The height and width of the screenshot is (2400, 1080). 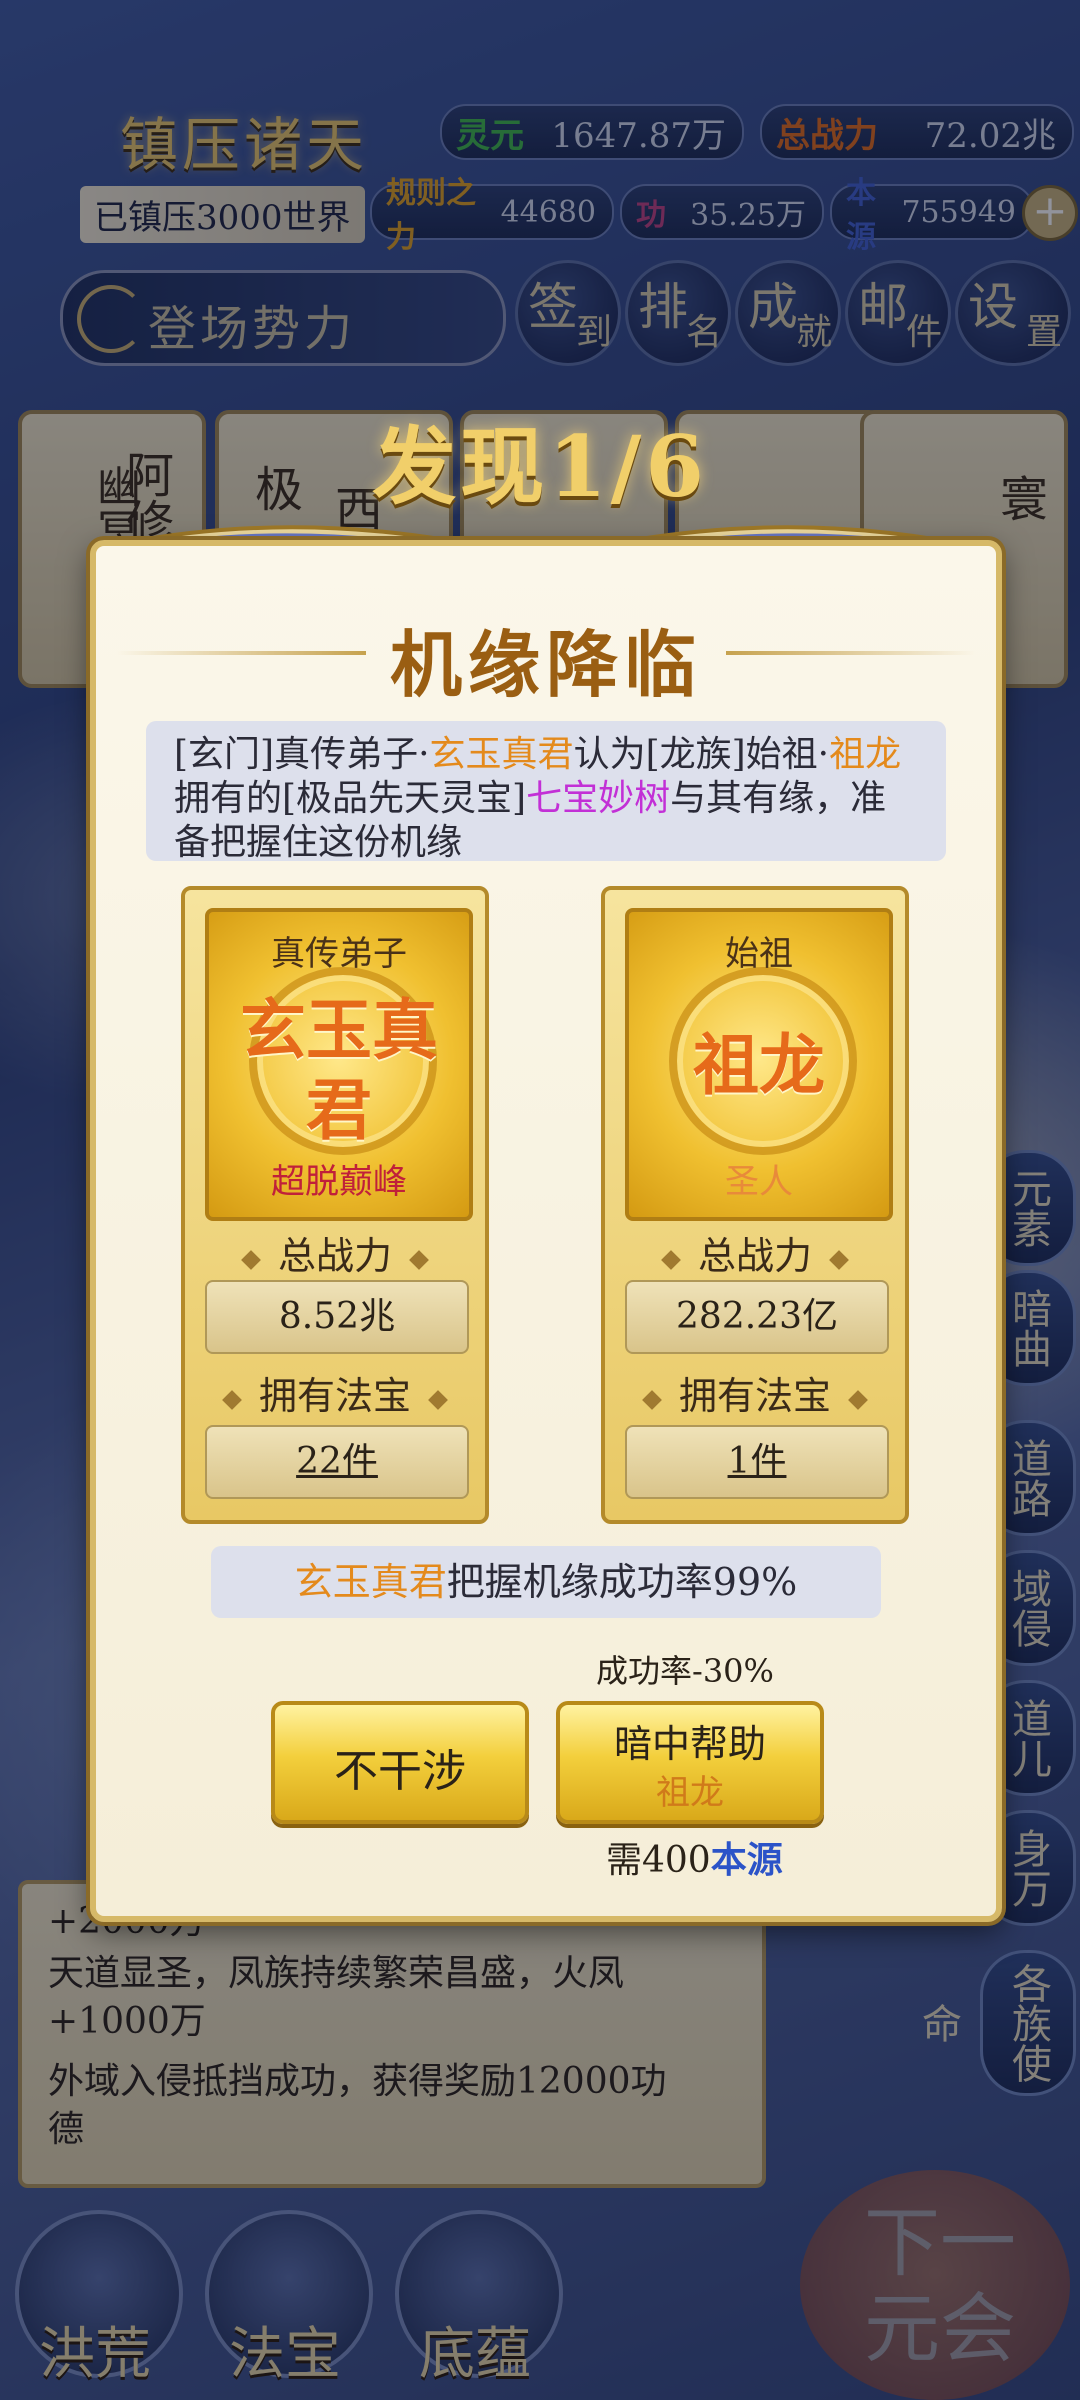 I want to click on desc-text: [玄门]真传弟子·, so click(x=302, y=754).